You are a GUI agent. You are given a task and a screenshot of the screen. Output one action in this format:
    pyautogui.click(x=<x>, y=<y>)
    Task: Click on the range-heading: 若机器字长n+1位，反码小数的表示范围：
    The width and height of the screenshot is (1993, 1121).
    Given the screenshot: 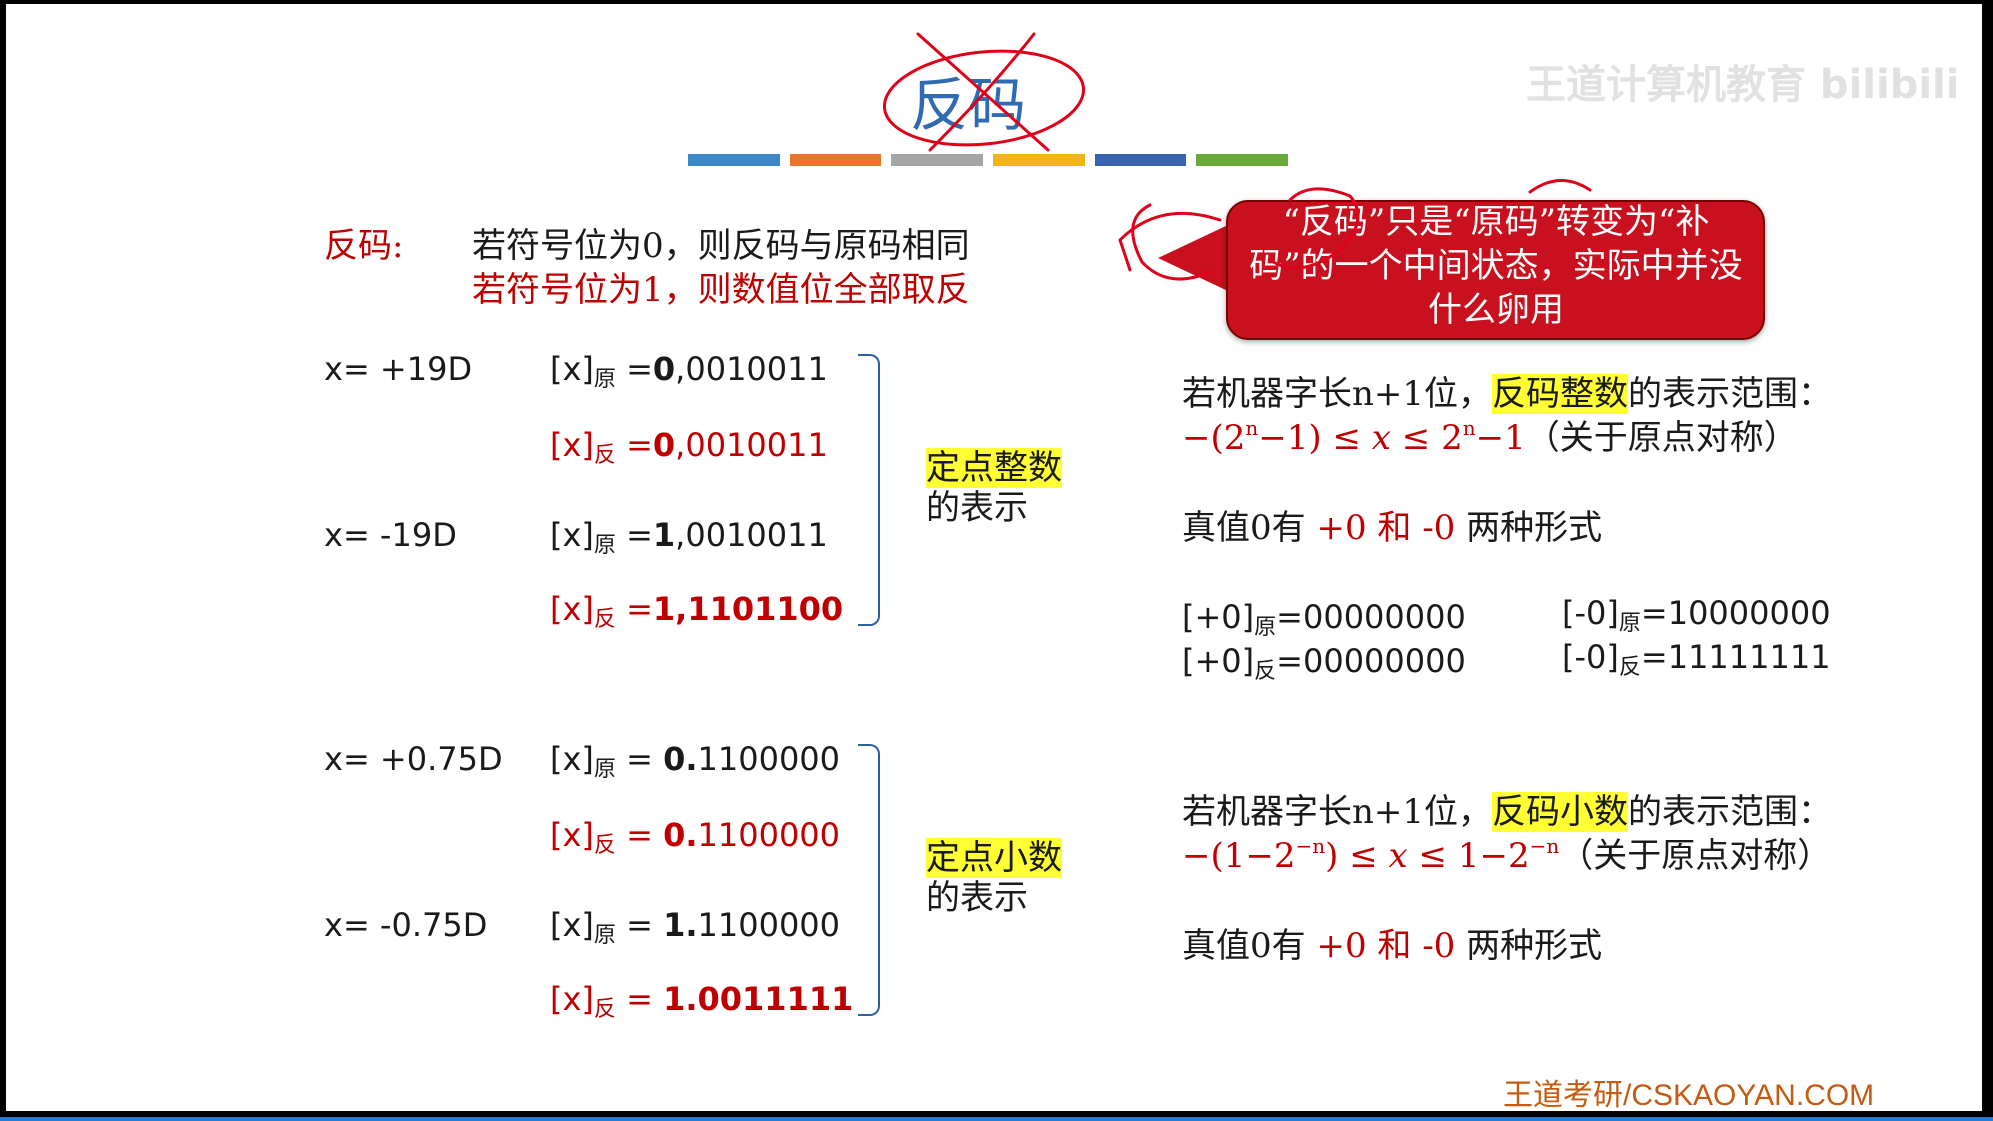 What is the action you would take?
    pyautogui.click(x=1507, y=812)
    